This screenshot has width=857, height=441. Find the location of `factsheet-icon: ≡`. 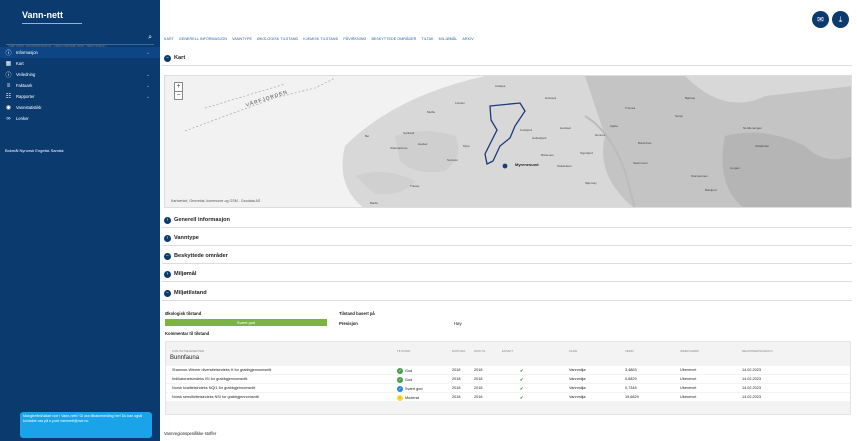

factsheet-icon: ≡ is located at coordinates (8, 85).